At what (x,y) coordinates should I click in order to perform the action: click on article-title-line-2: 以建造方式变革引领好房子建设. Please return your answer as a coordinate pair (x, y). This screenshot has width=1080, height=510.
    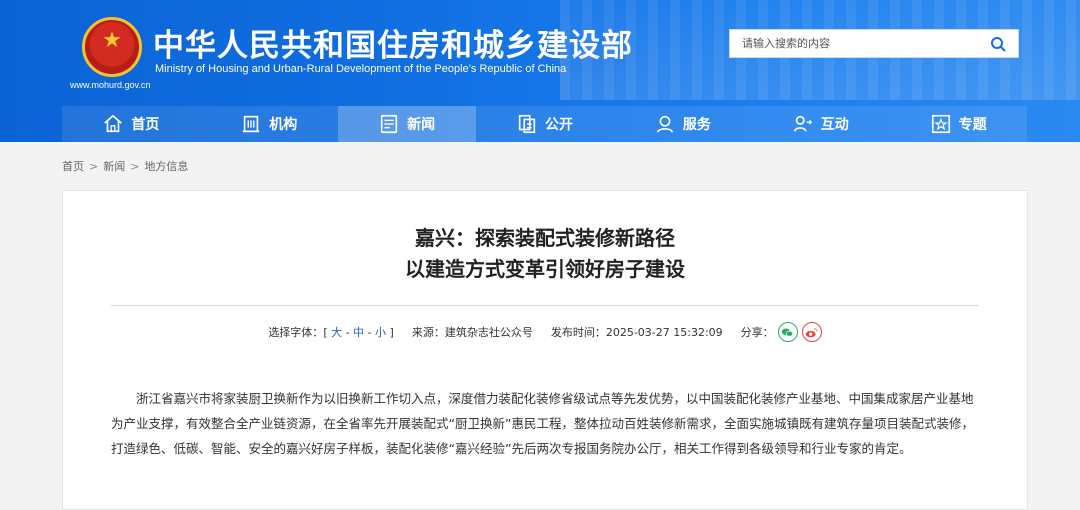
    Looking at the image, I should click on (545, 269).